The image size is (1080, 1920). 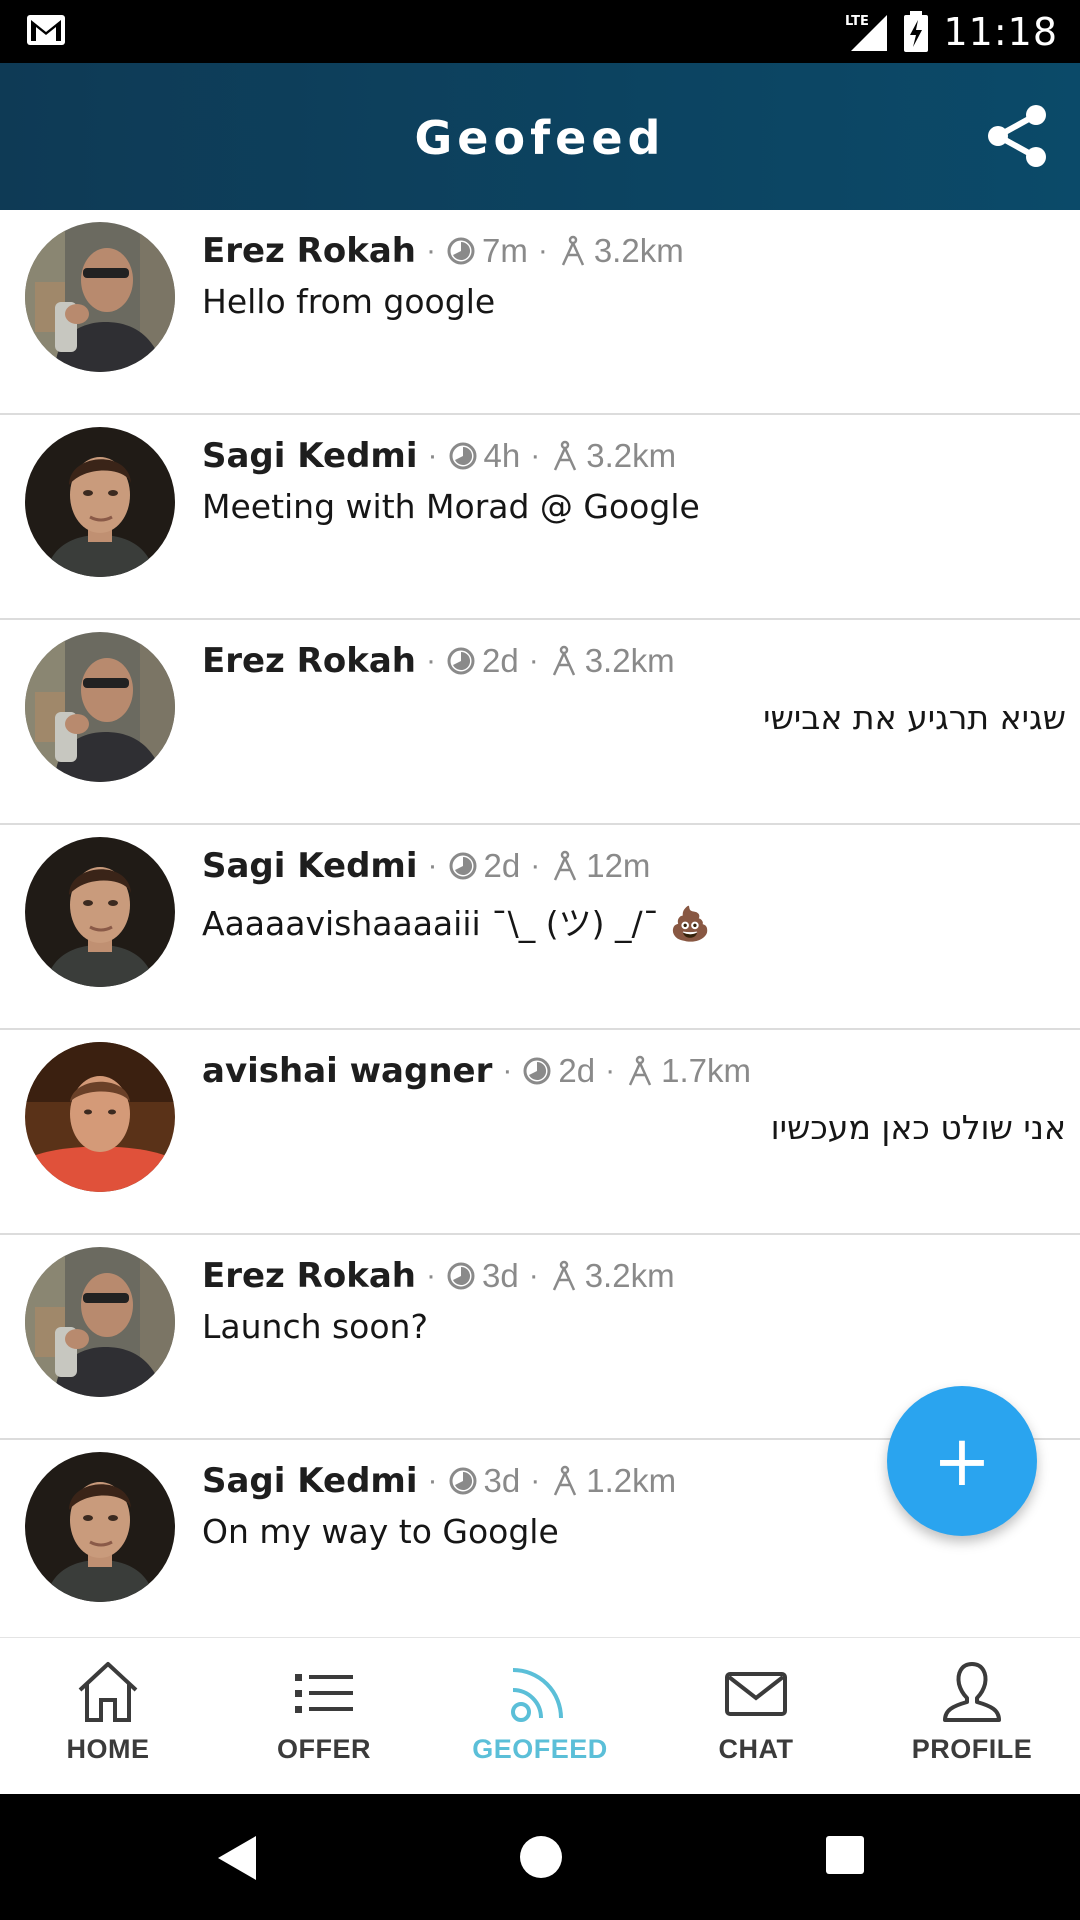 What do you see at coordinates (347, 1071) in the screenshot?
I see `author-name: avishai wagner` at bounding box center [347, 1071].